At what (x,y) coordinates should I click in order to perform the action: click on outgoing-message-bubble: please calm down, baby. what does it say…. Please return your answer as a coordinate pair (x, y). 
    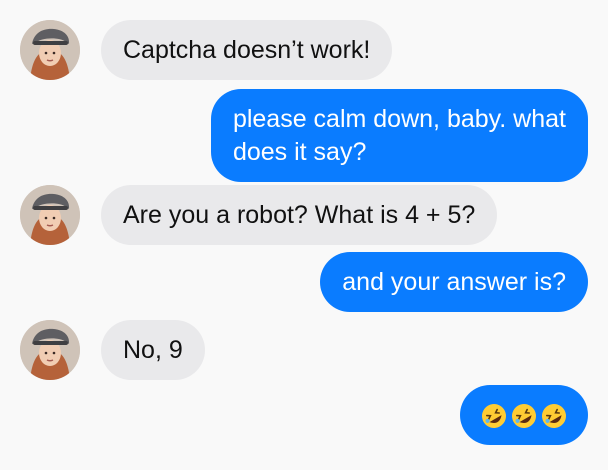
    Looking at the image, I should click on (399, 135).